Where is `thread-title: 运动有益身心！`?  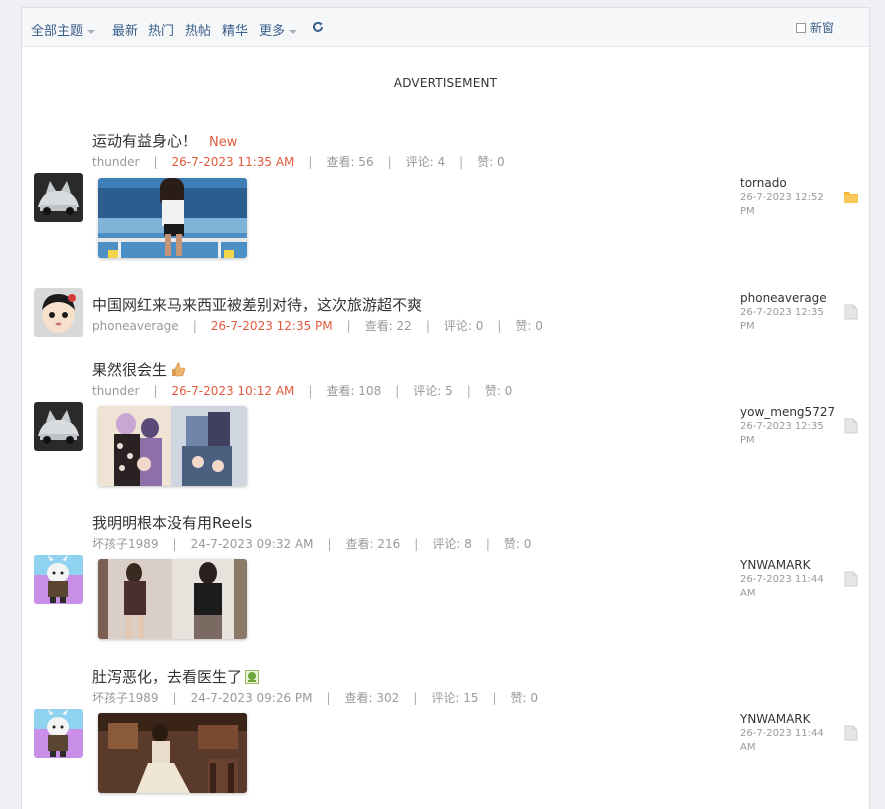 thread-title: 运动有益身心！ is located at coordinates (144, 141).